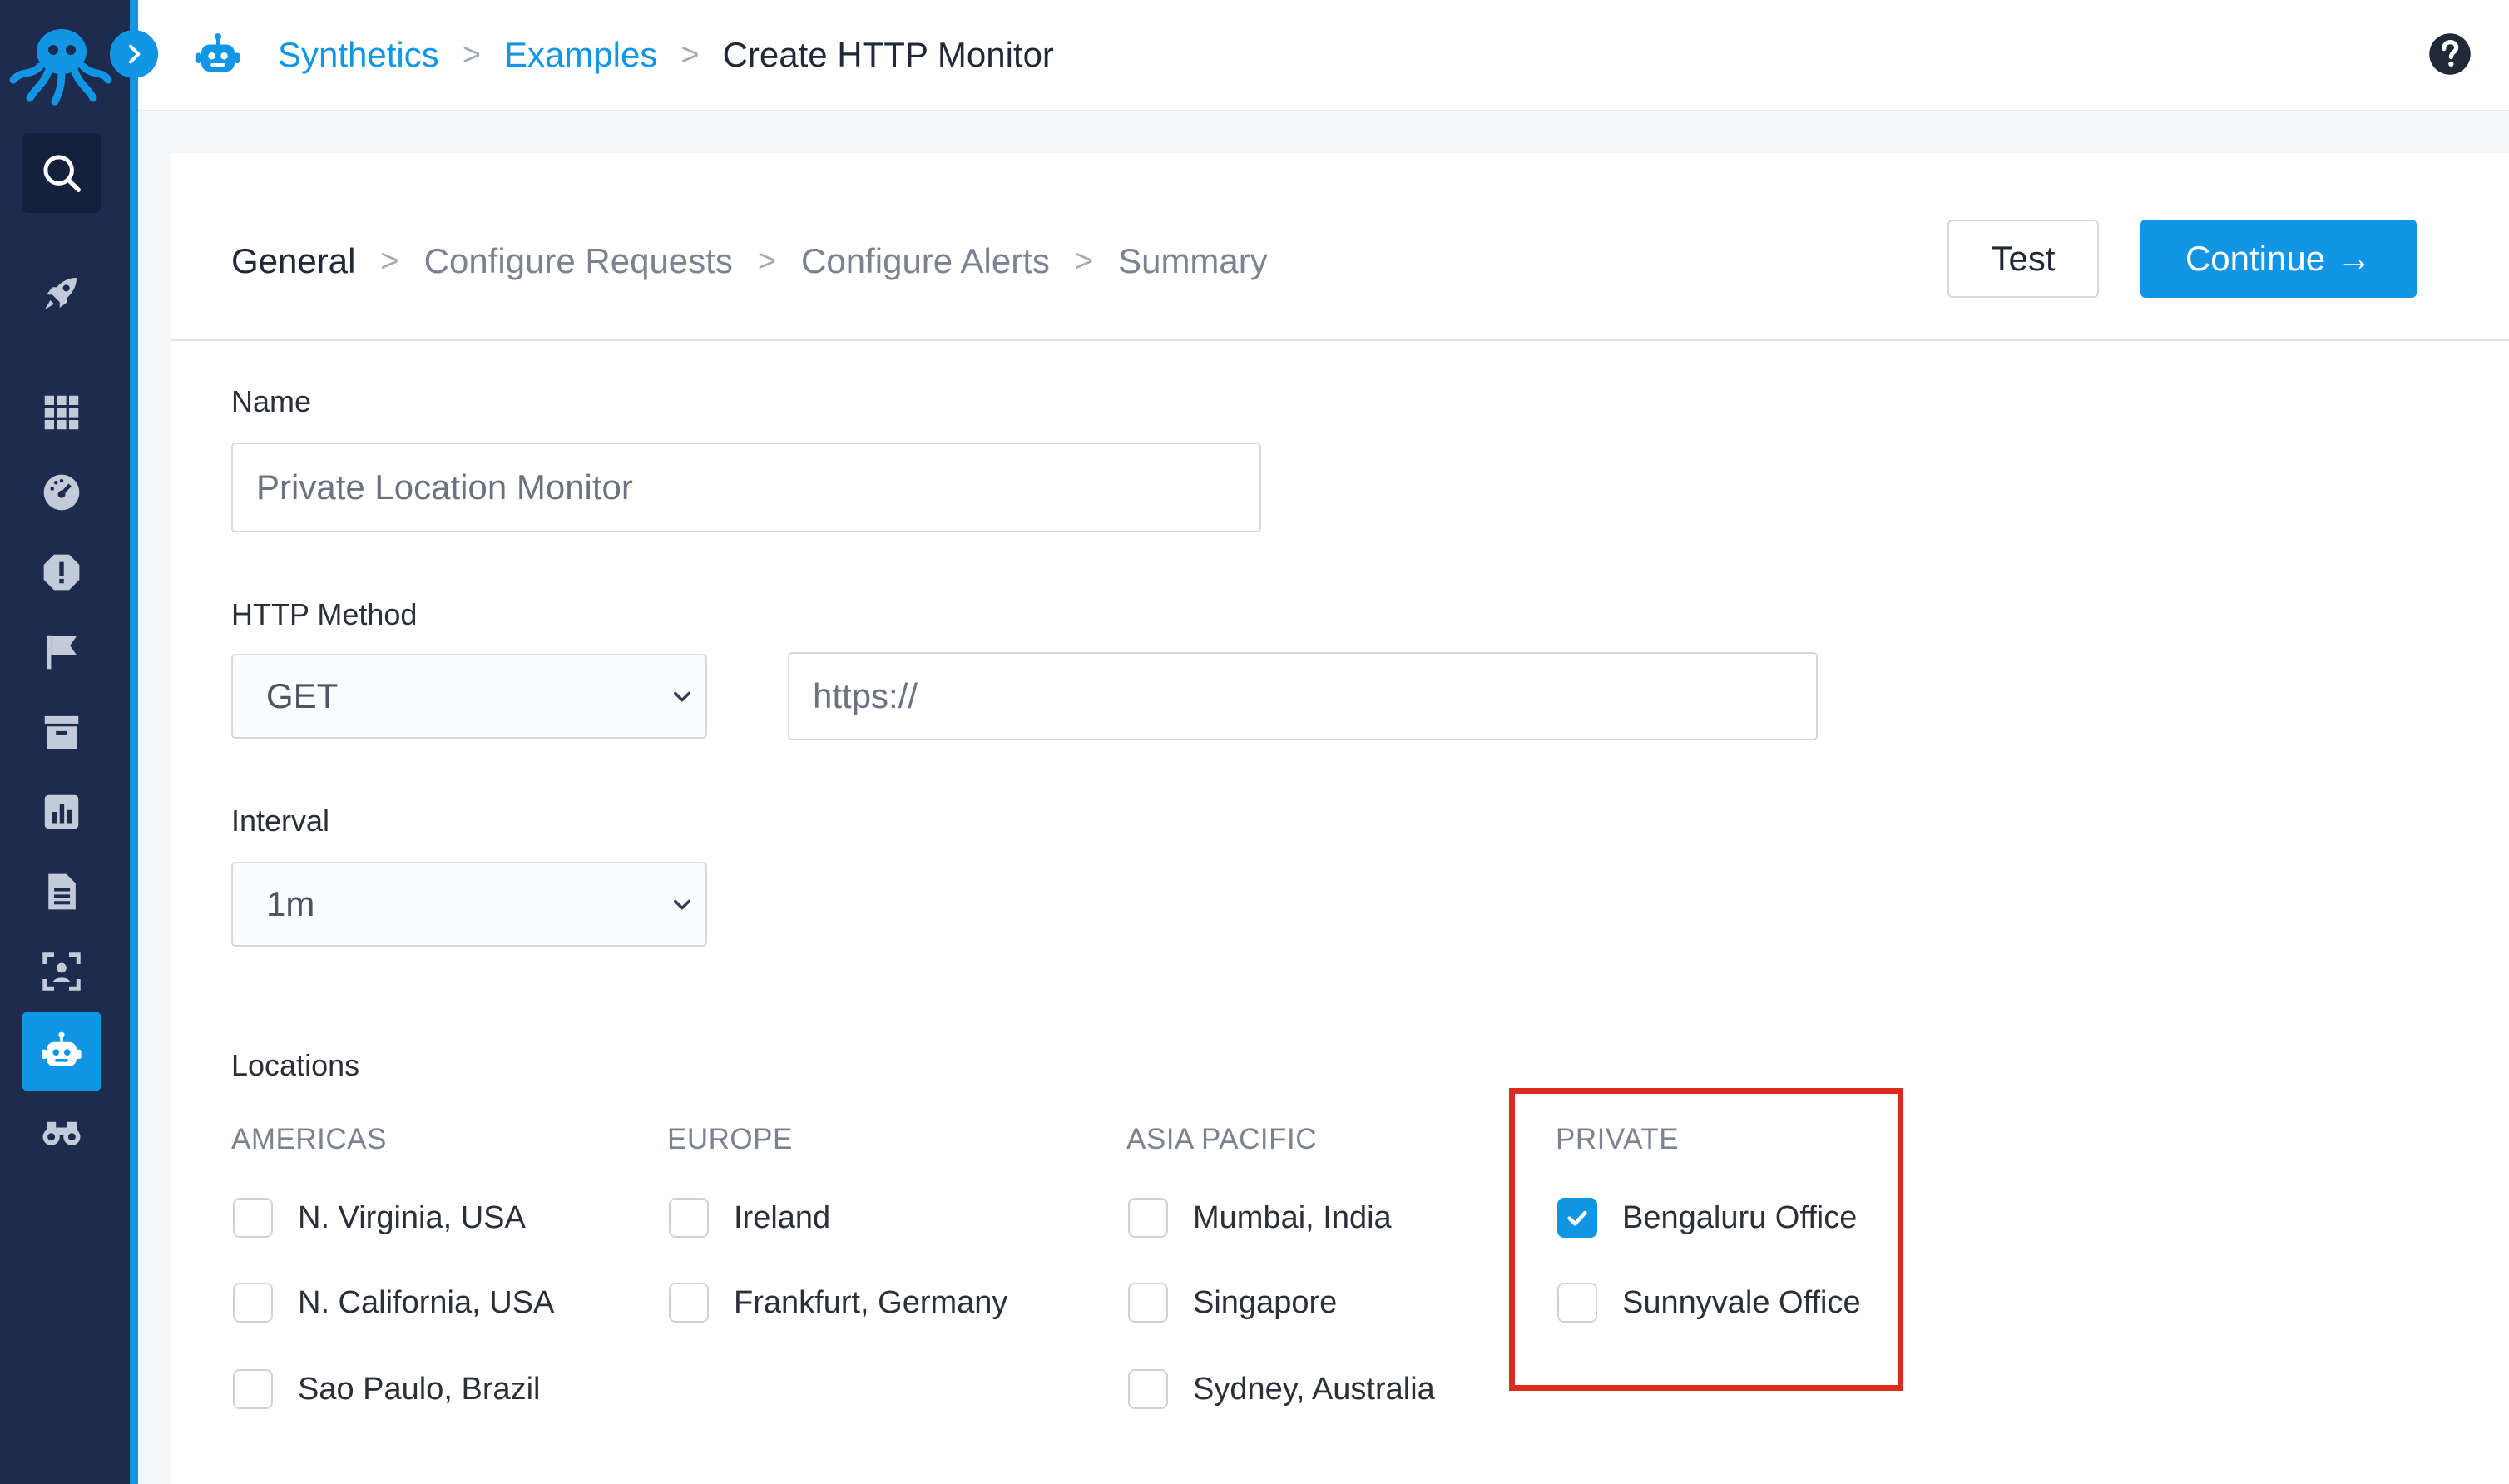 The image size is (2509, 1484). I want to click on help-icon, so click(2449, 54).